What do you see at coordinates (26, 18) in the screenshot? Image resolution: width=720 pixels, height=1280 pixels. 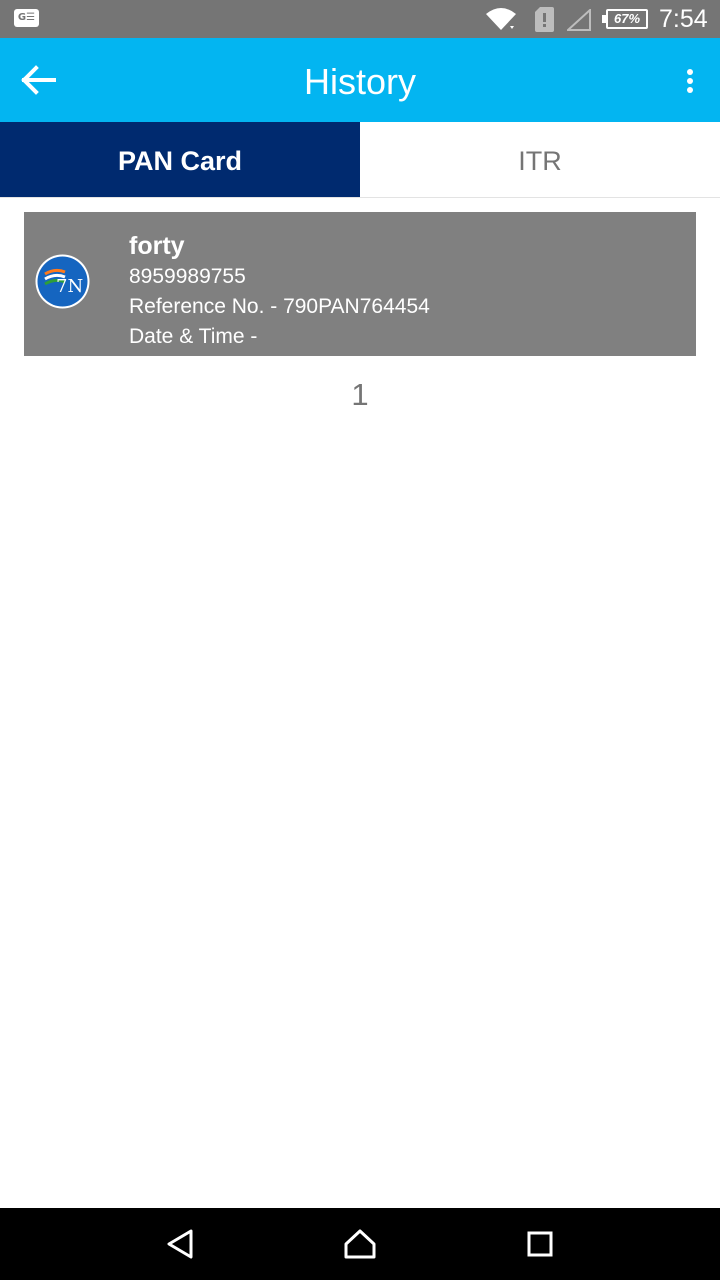 I see `notification-icon: G☰` at bounding box center [26, 18].